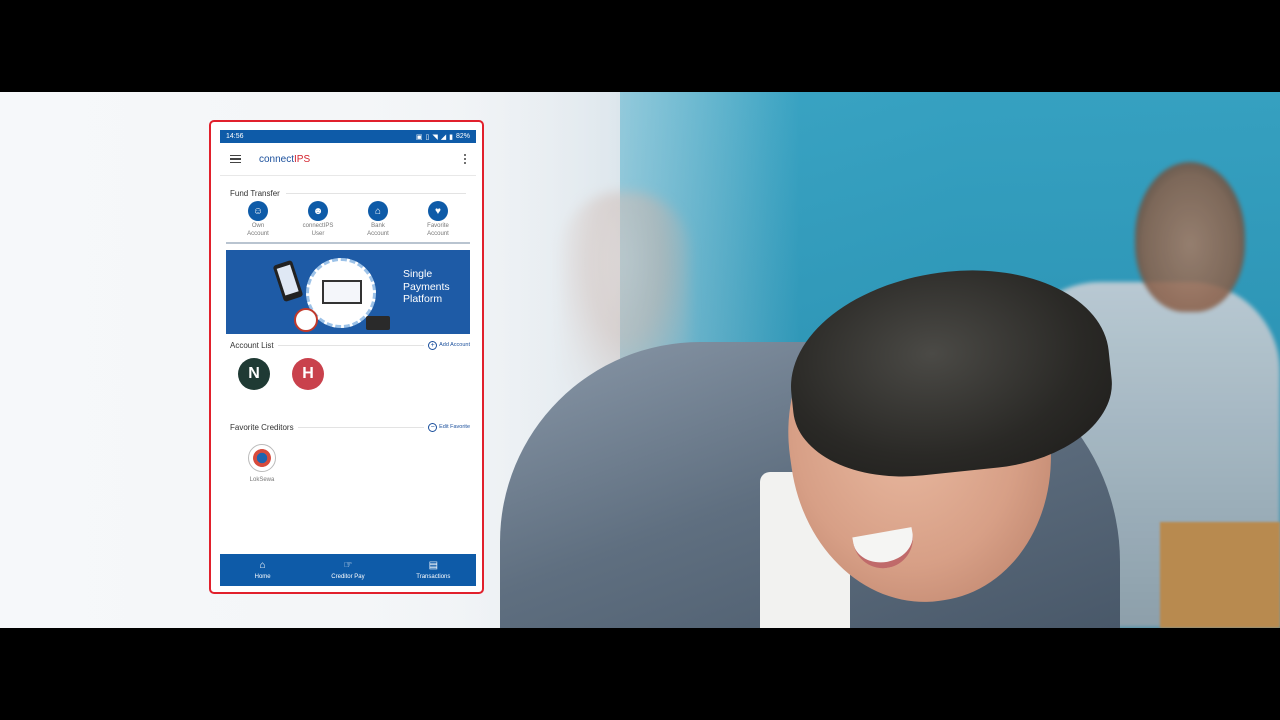 This screenshot has width=1280, height=720. Describe the element at coordinates (348, 243) in the screenshot. I see `fund-divider` at that location.